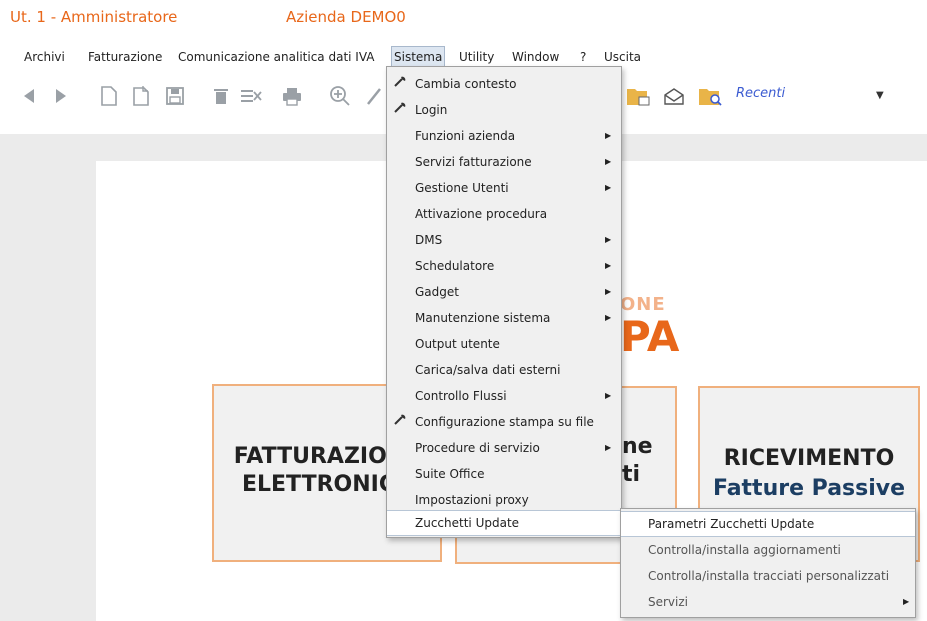  What do you see at coordinates (476, 57) in the screenshot?
I see `menu-utility: Utility` at bounding box center [476, 57].